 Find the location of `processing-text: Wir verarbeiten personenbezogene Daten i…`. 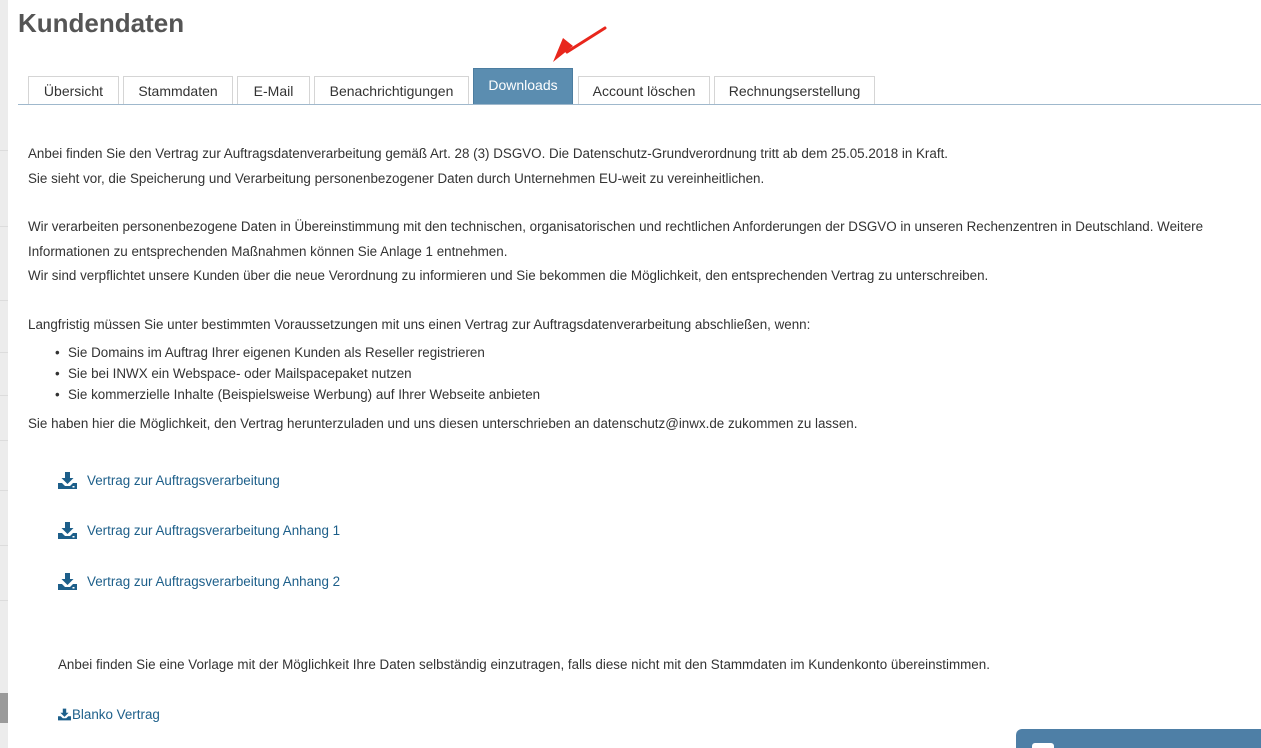

processing-text: Wir verarbeiten personenbezogene Daten i… is located at coordinates (616, 226).